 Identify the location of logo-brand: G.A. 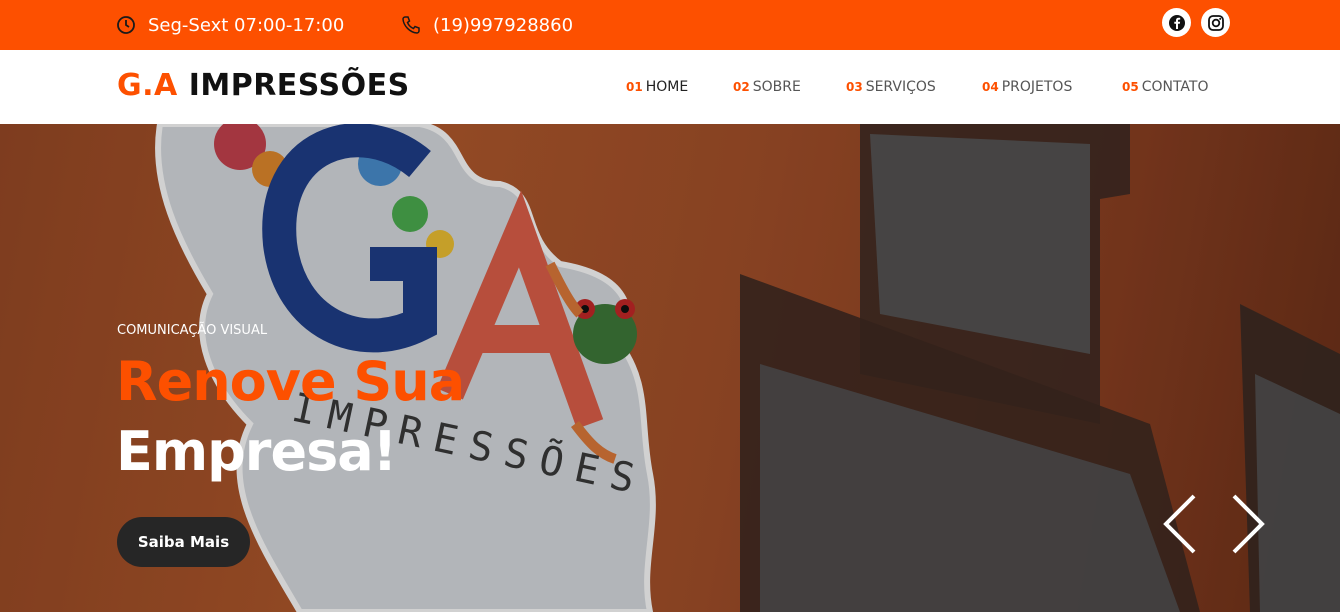
(147, 85).